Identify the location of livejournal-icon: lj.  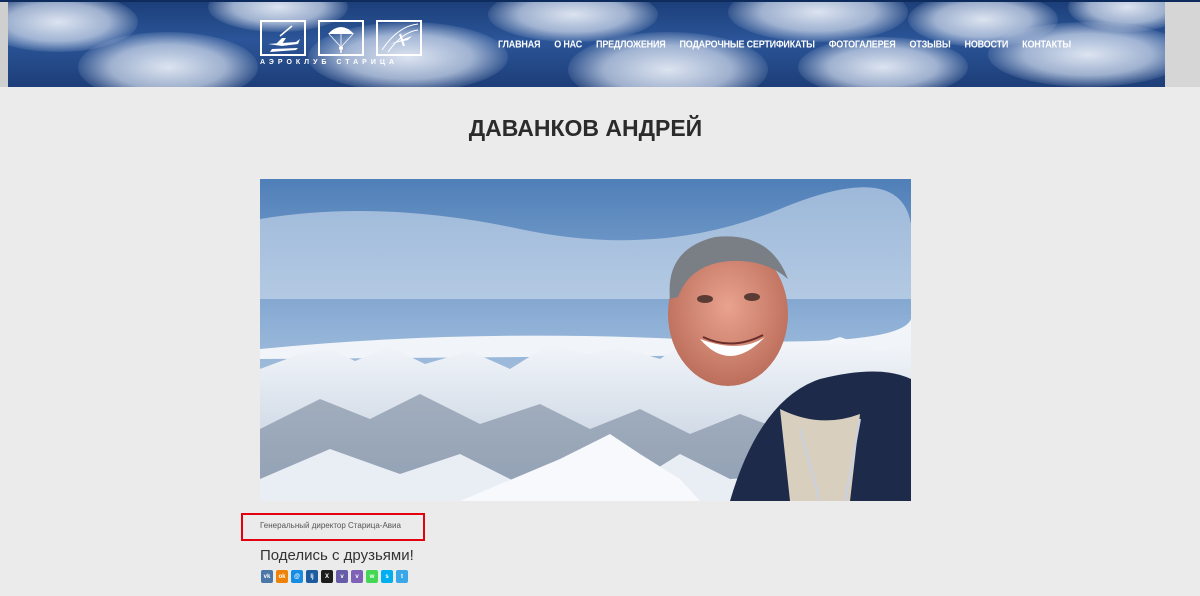
(312, 576).